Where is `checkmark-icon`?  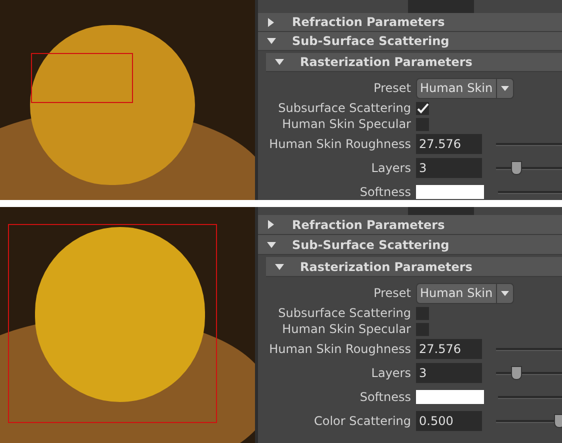
checkmark-icon is located at coordinates (422, 108).